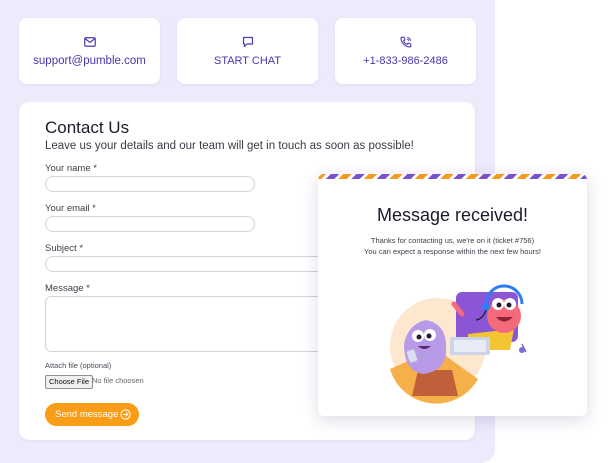  Describe the element at coordinates (78, 365) in the screenshot. I see `attach-file-label: Attach file (optional)` at that location.